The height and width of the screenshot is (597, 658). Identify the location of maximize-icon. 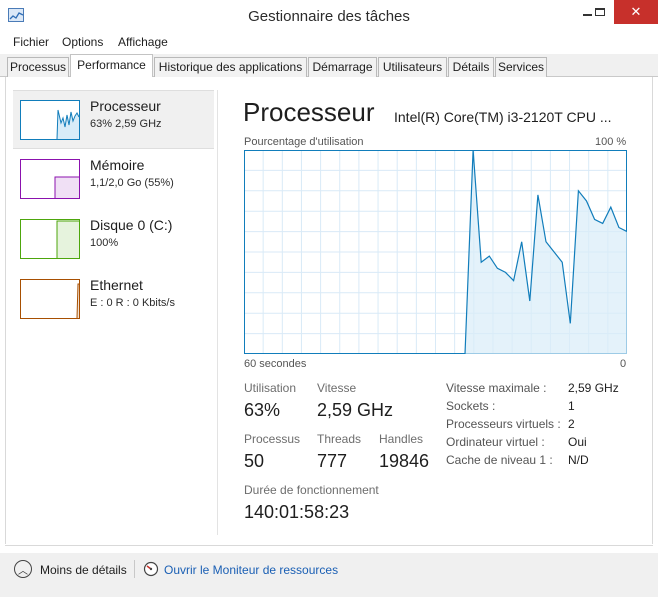
(600, 12).